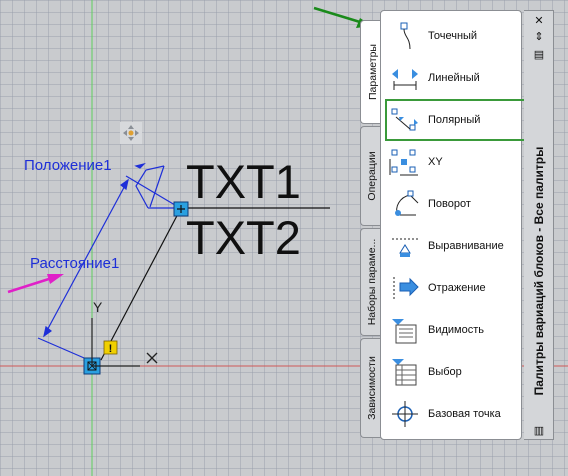  What do you see at coordinates (458, 372) in the screenshot?
I see `parameter-lookup: Выбор` at bounding box center [458, 372].